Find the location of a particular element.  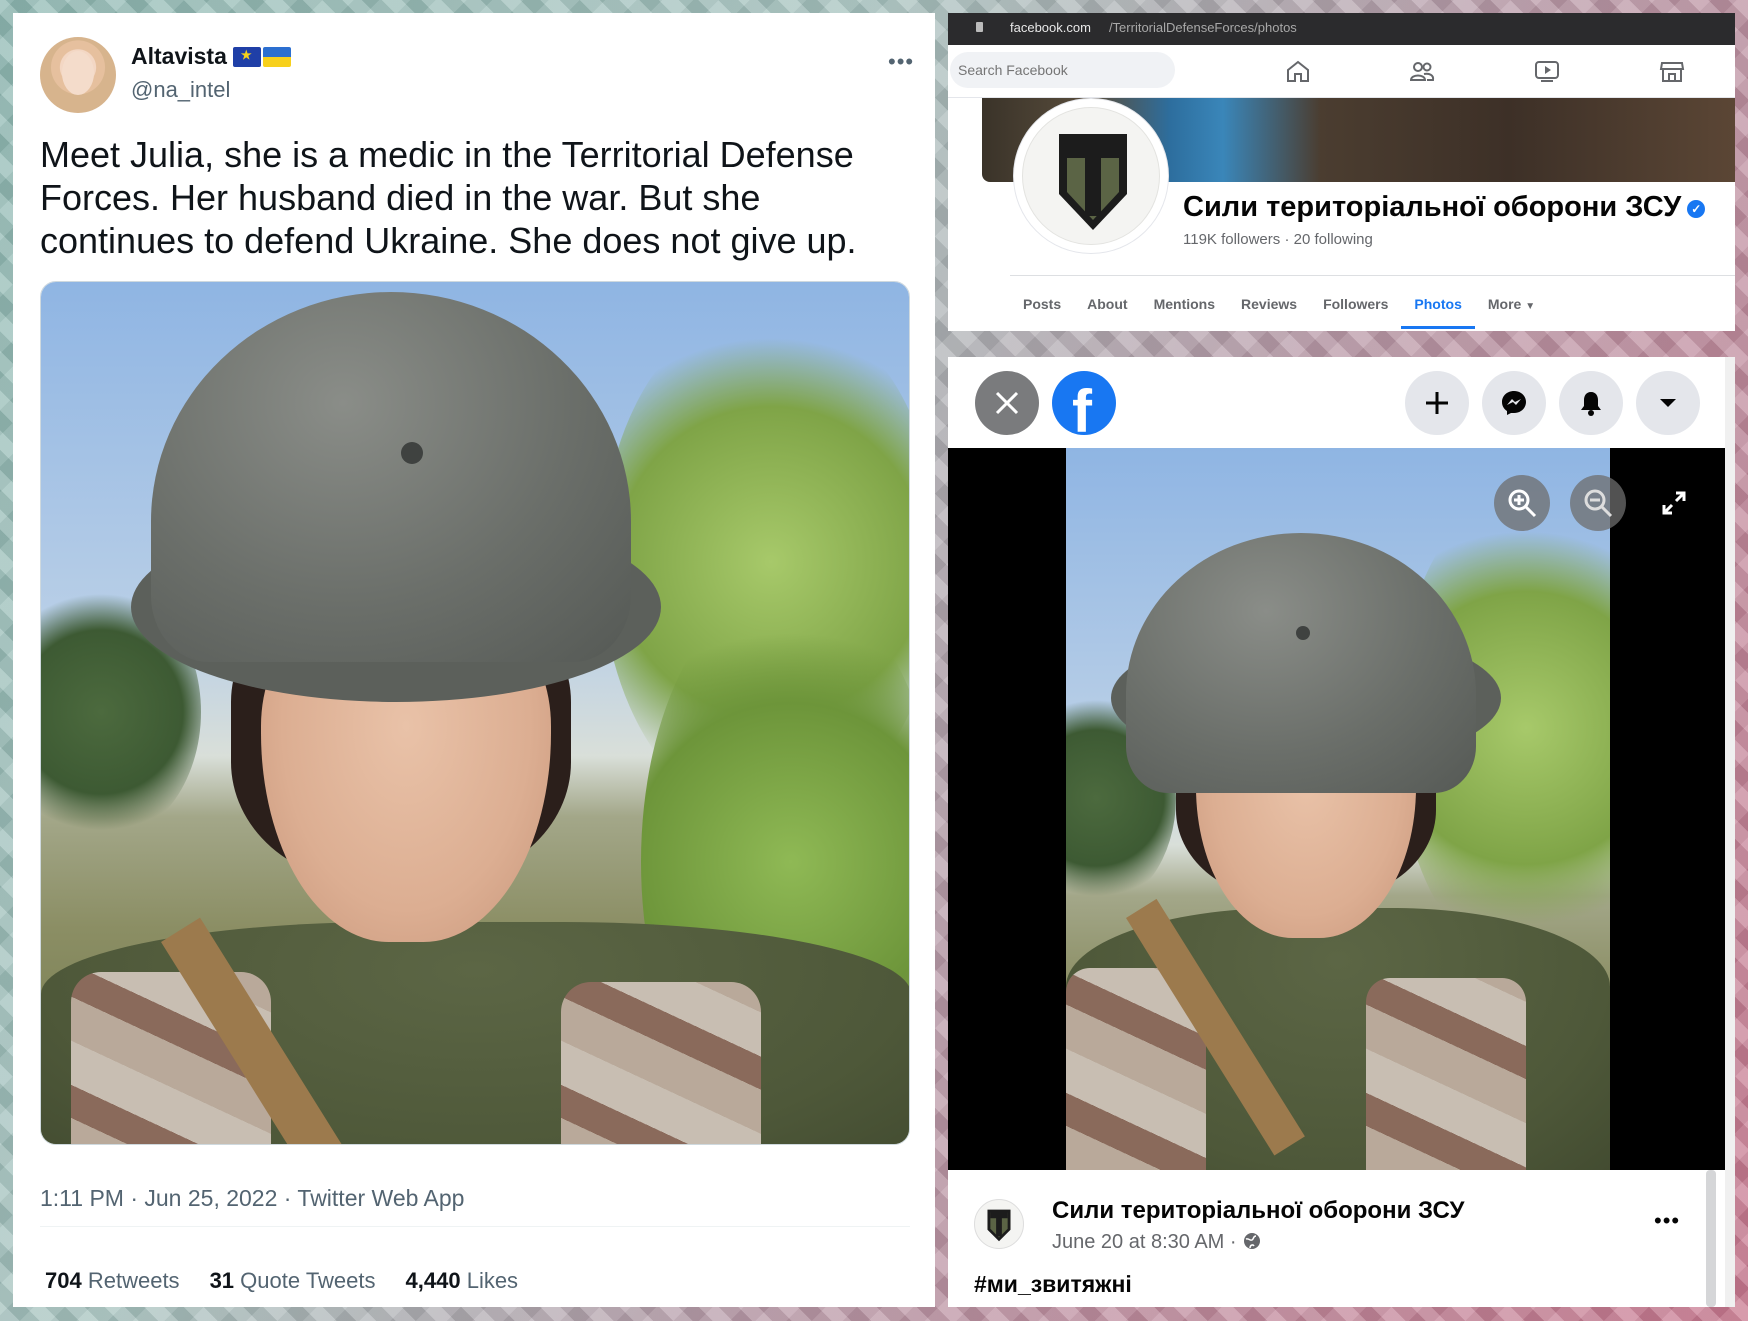

tweet-more-button: ••• is located at coordinates (901, 62).